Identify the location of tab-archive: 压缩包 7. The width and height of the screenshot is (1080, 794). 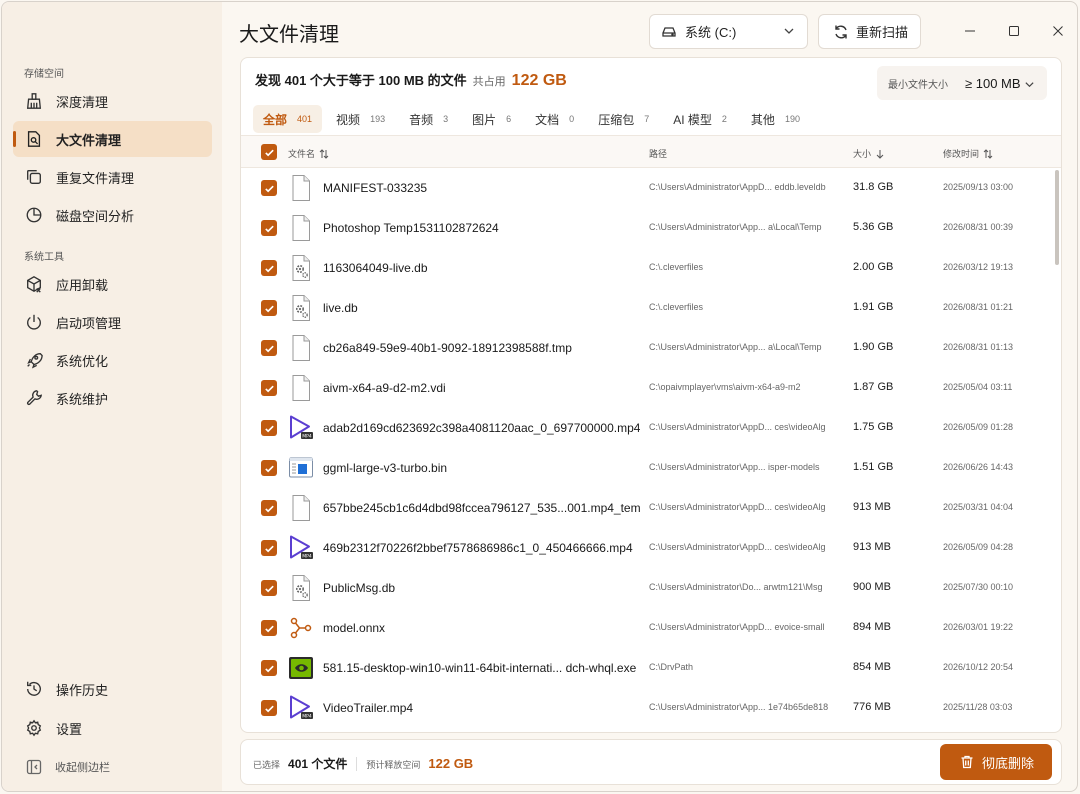
(623, 119).